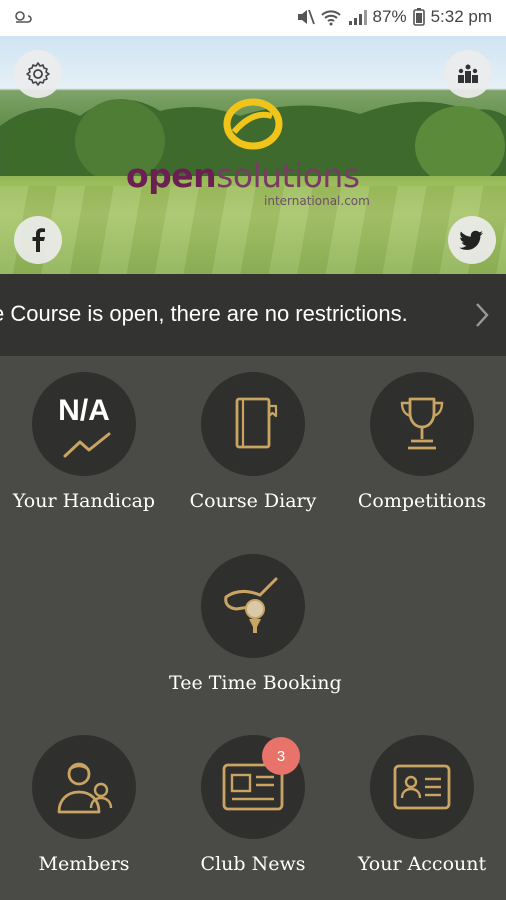 The width and height of the screenshot is (506, 900). I want to click on tile-label: Course Diary, so click(253, 501).